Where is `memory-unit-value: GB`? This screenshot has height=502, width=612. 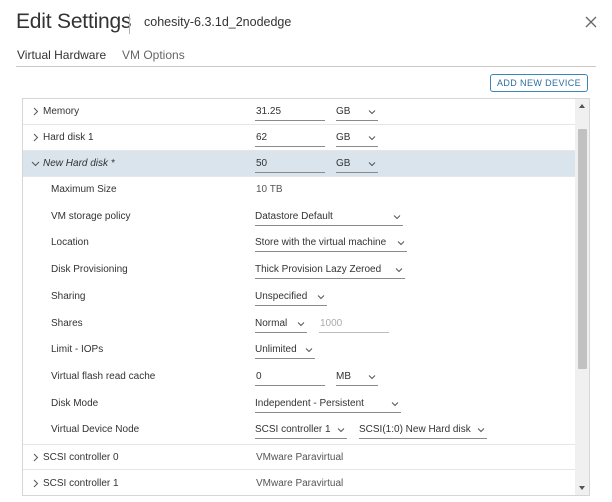 memory-unit-value: GB is located at coordinates (343, 111).